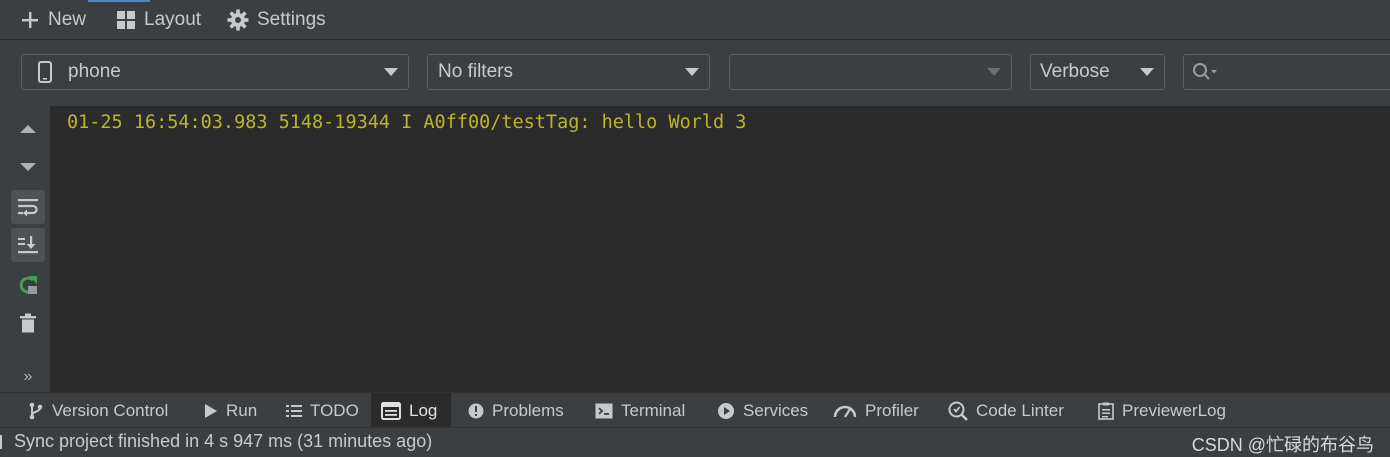 The height and width of the screenshot is (457, 1390). I want to click on tab-label: Version Control, so click(110, 410).